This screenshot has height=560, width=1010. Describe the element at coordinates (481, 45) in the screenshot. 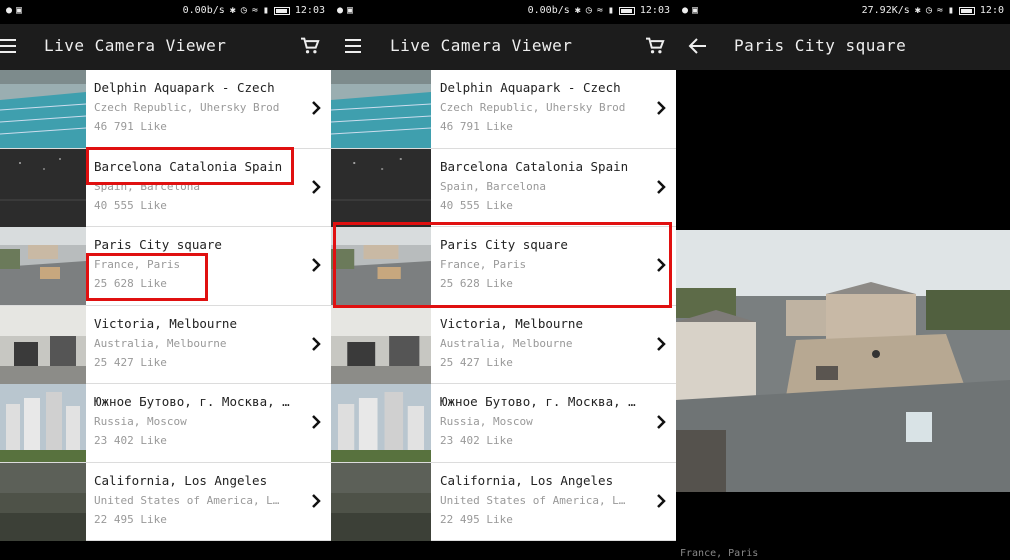

I see `app-title: Live Camera Viewer` at that location.